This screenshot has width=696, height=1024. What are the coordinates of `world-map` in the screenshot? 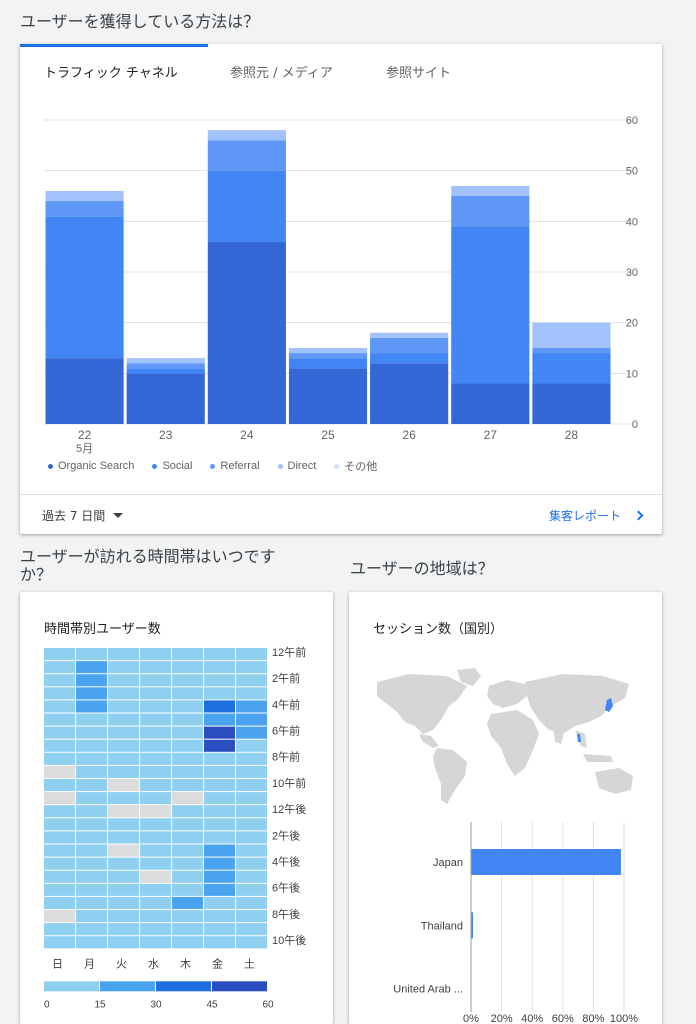 It's located at (505, 739).